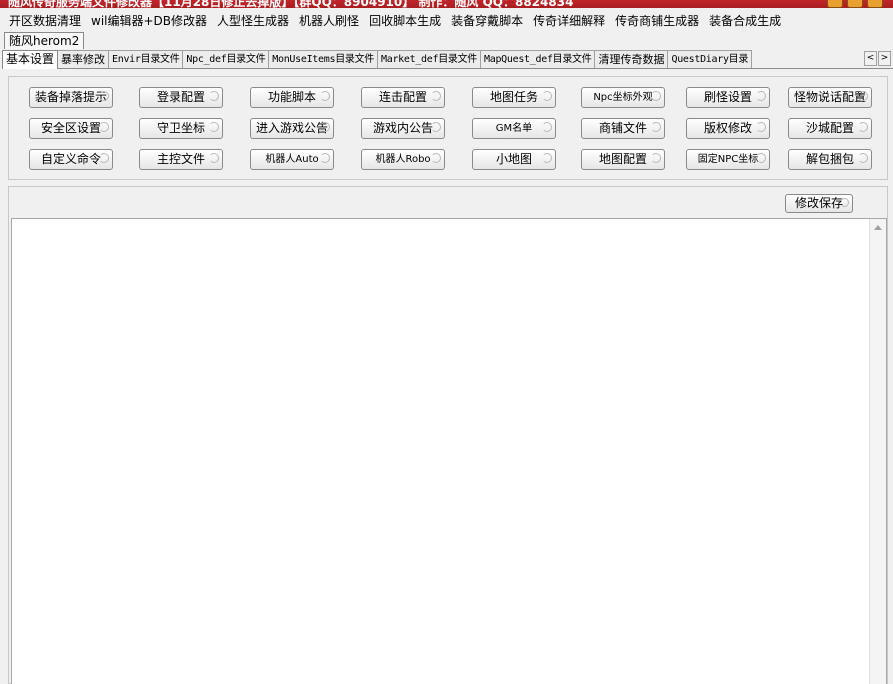 Image resolution: width=893 pixels, height=684 pixels. Describe the element at coordinates (405, 20) in the screenshot. I see `menu-item-recycle-script: 回收脚本生成` at that location.